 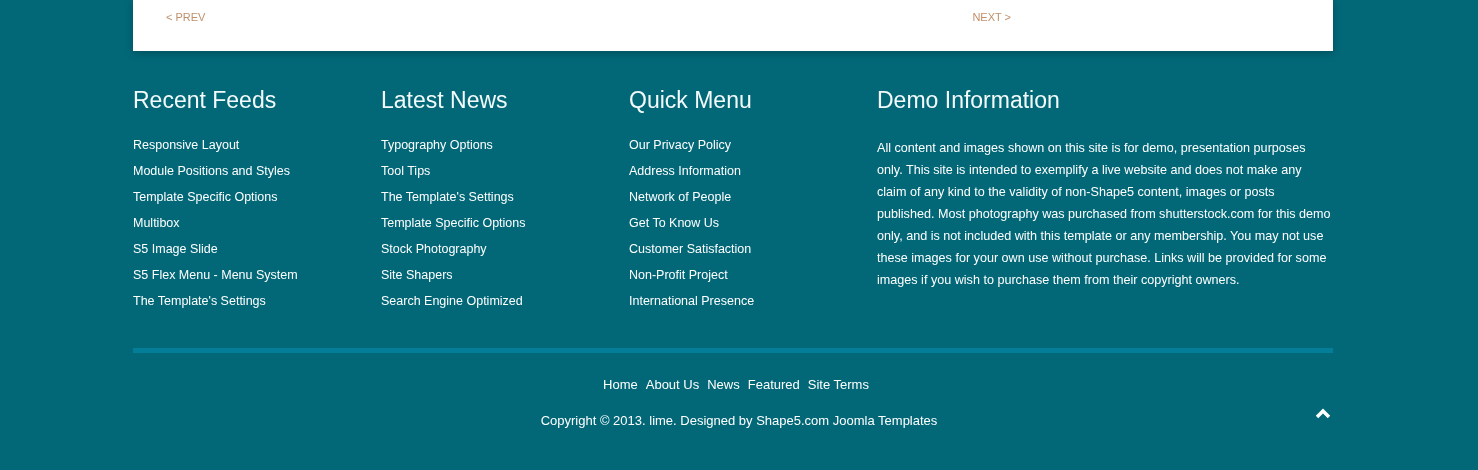 What do you see at coordinates (690, 249) in the screenshot?
I see `footer-link: Customer Satisfaction` at bounding box center [690, 249].